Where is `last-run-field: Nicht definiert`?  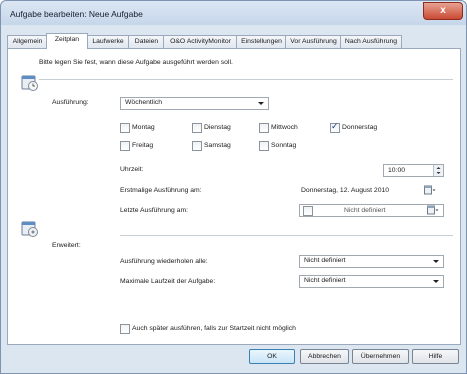 last-run-field: Nicht definiert is located at coordinates (371, 210).